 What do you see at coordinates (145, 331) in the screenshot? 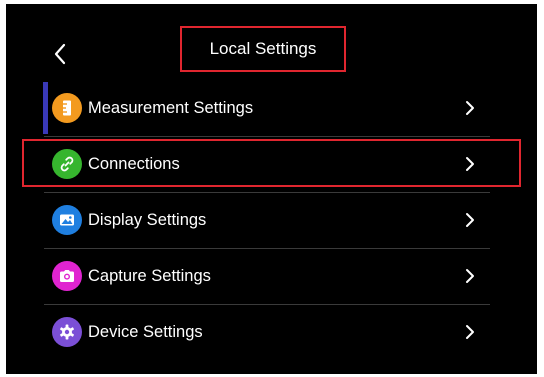
I see `menu-item-label: Device Settings` at bounding box center [145, 331].